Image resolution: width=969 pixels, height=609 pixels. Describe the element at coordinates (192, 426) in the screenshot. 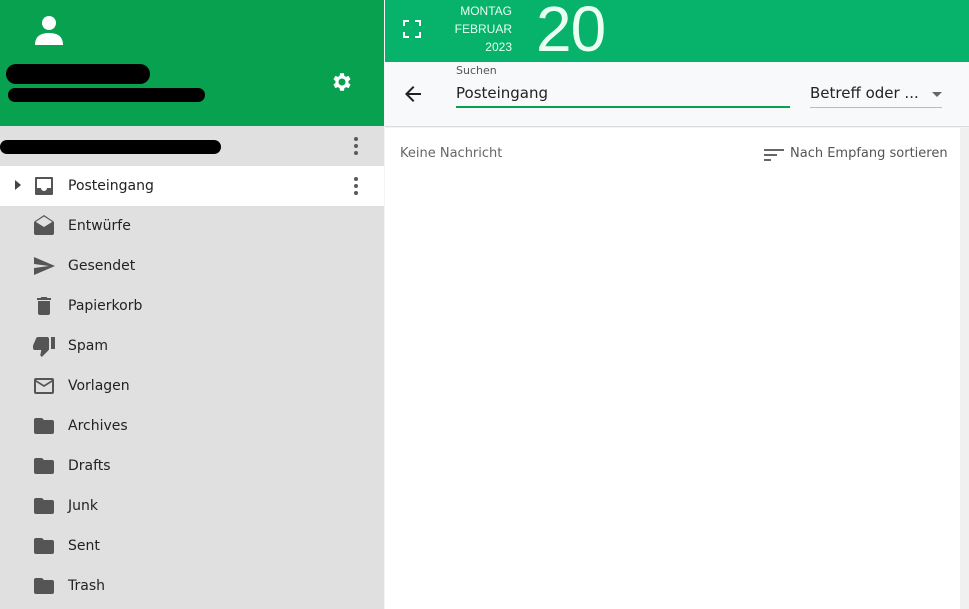

I see `folder-item-archives: Archives` at that location.